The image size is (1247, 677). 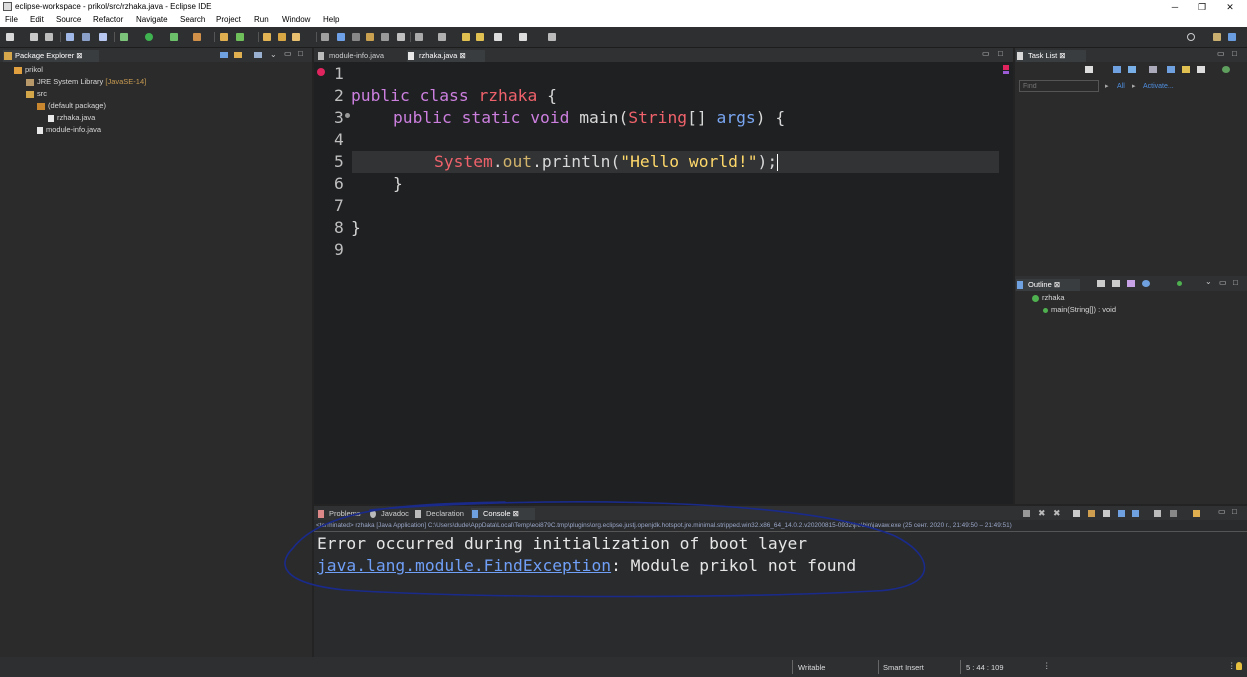 I want to click on tab-rzhaka: rzhaka.java ⊠, so click(x=446, y=56).